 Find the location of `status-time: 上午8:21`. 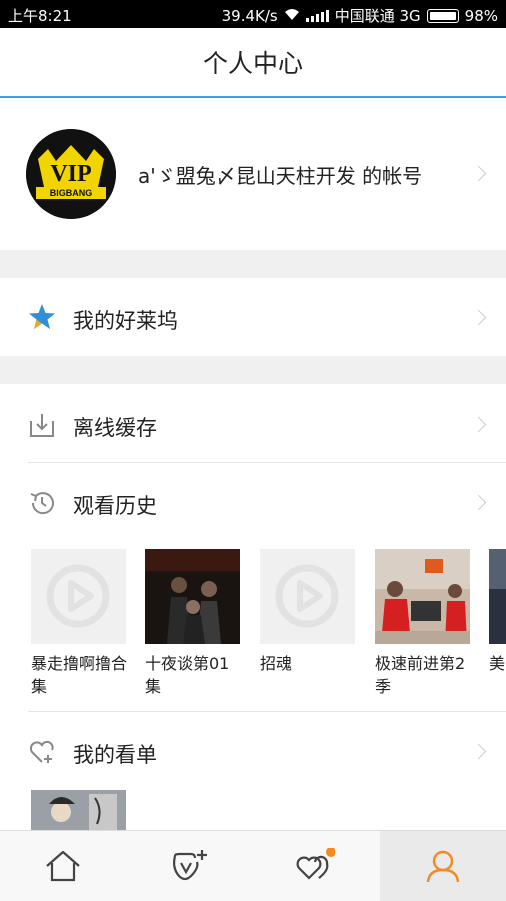

status-time: 上午8:21 is located at coordinates (40, 16).